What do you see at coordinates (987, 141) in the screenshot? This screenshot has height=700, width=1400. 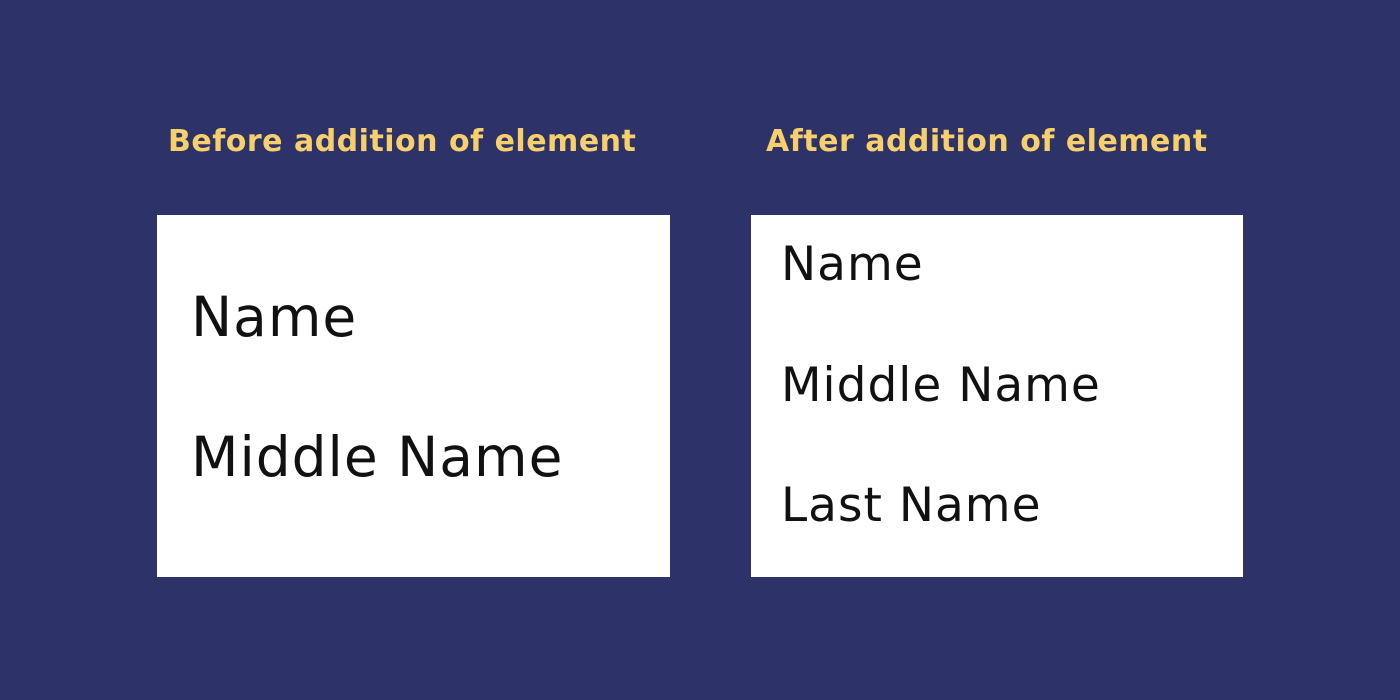 I see `after-panel-title: After addition of element` at bounding box center [987, 141].